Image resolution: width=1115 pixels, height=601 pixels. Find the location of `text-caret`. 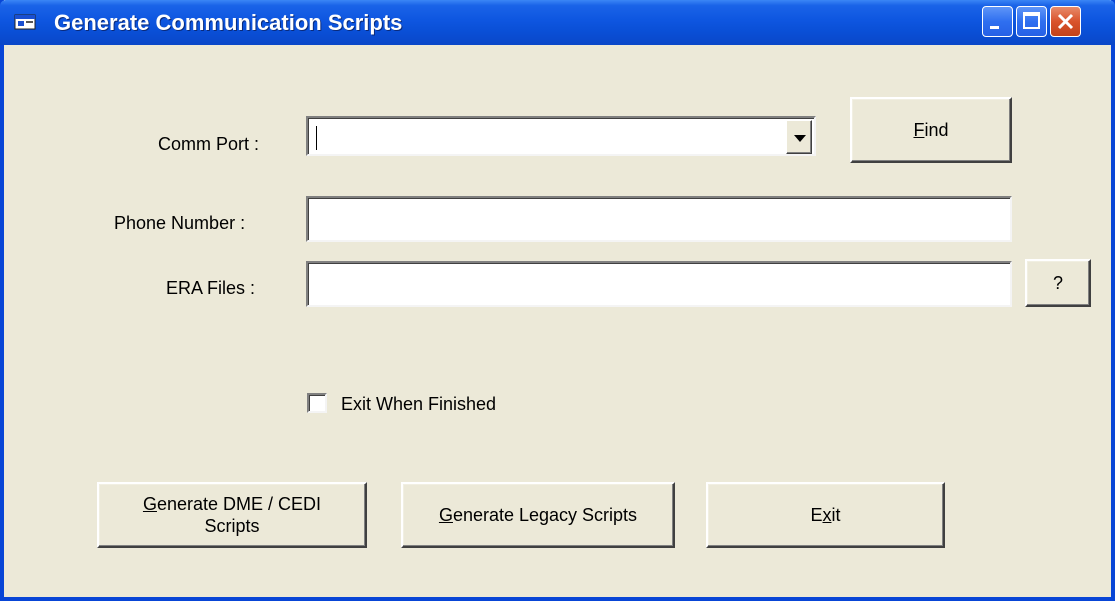

text-caret is located at coordinates (316, 138).